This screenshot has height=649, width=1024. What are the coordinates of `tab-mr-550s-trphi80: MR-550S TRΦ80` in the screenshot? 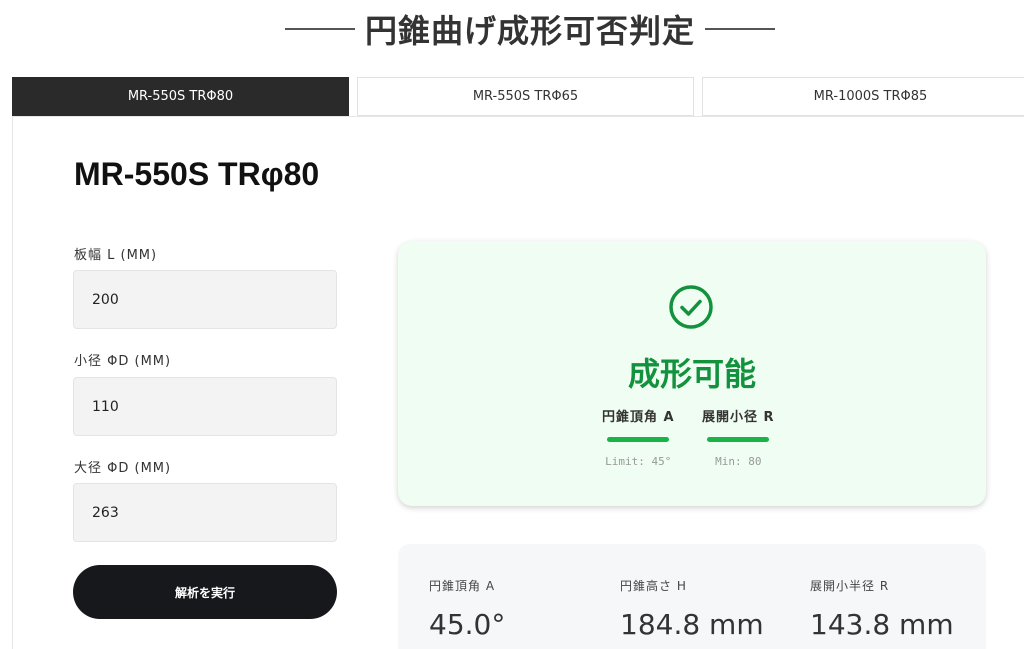 It's located at (180, 96).